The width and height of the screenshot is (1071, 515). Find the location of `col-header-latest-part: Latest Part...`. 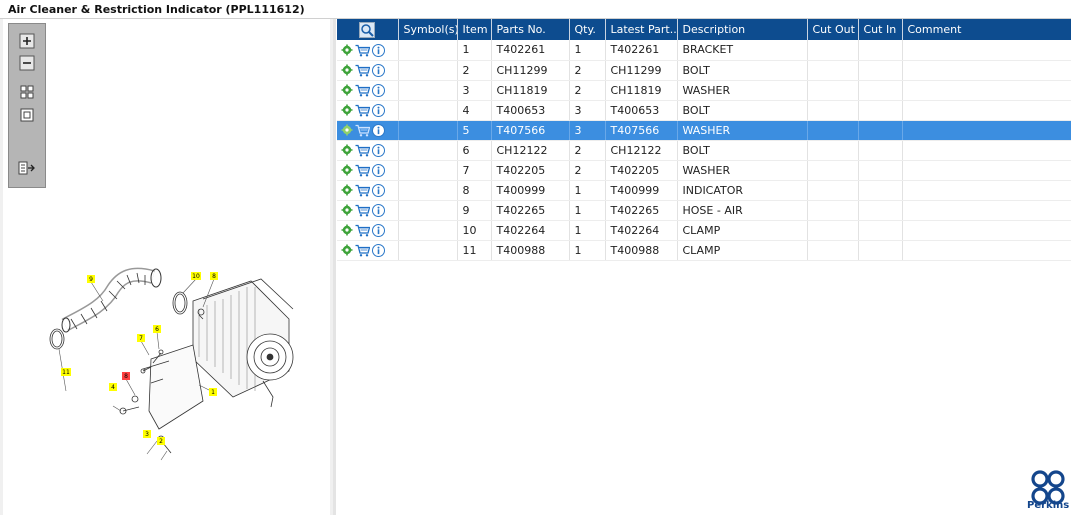

col-header-latest-part: Latest Part... is located at coordinates (641, 29).